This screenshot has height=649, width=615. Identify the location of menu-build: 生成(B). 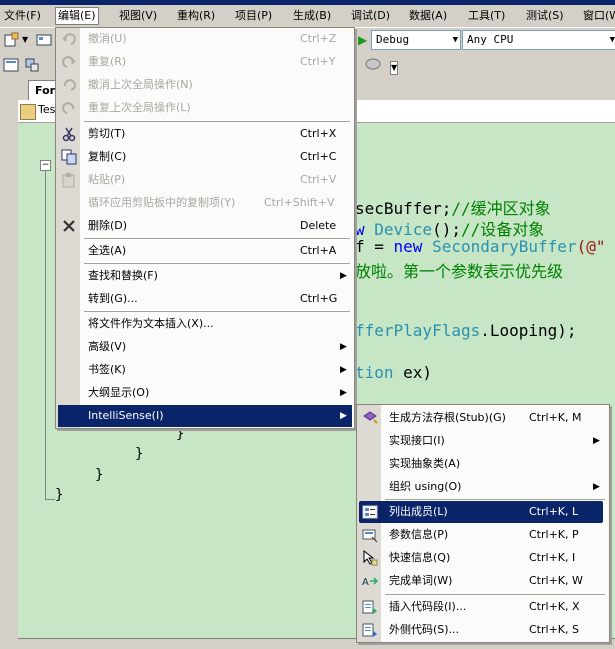
(312, 16).